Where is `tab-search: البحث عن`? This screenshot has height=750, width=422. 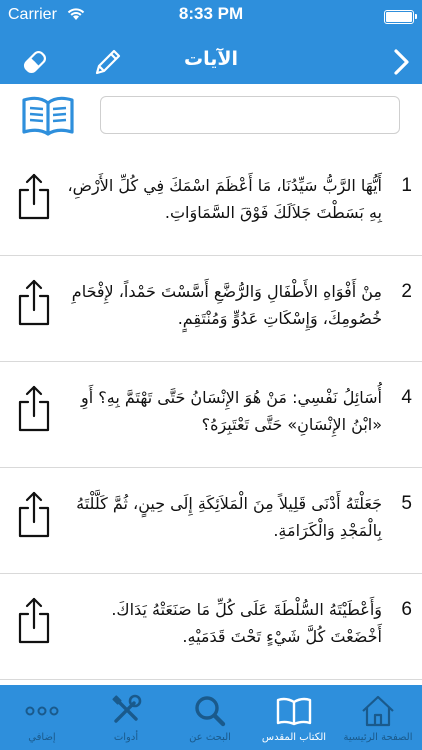 tab-search: البحث عن is located at coordinates (210, 717).